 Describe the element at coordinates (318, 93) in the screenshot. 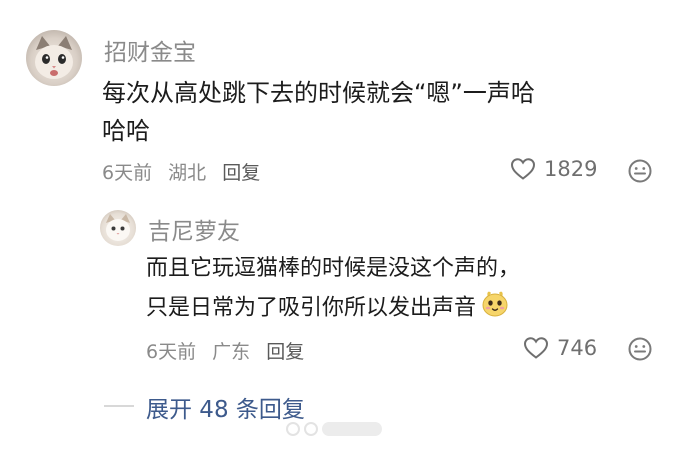

I see `comment-text-line-1: 每次从高处跳下去的时候就会“嗯”一声哈` at that location.